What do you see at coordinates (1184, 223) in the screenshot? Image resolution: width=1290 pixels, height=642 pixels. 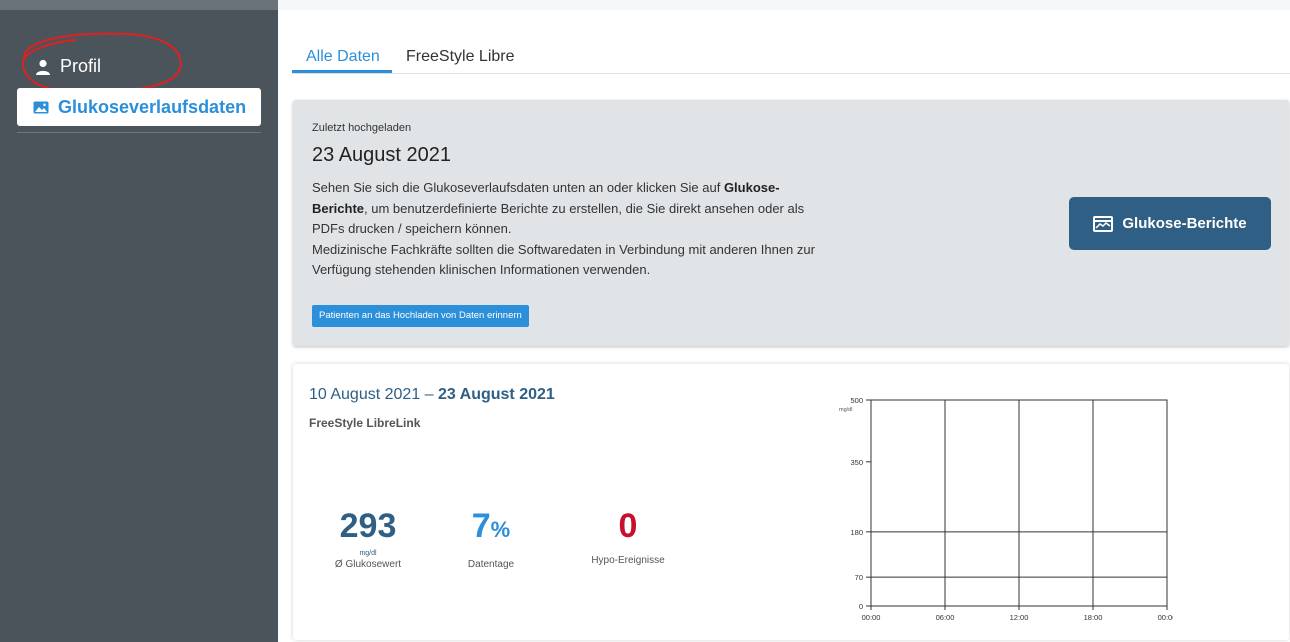 I see `glucose-reports-button-label: Glukose-Berichte` at bounding box center [1184, 223].